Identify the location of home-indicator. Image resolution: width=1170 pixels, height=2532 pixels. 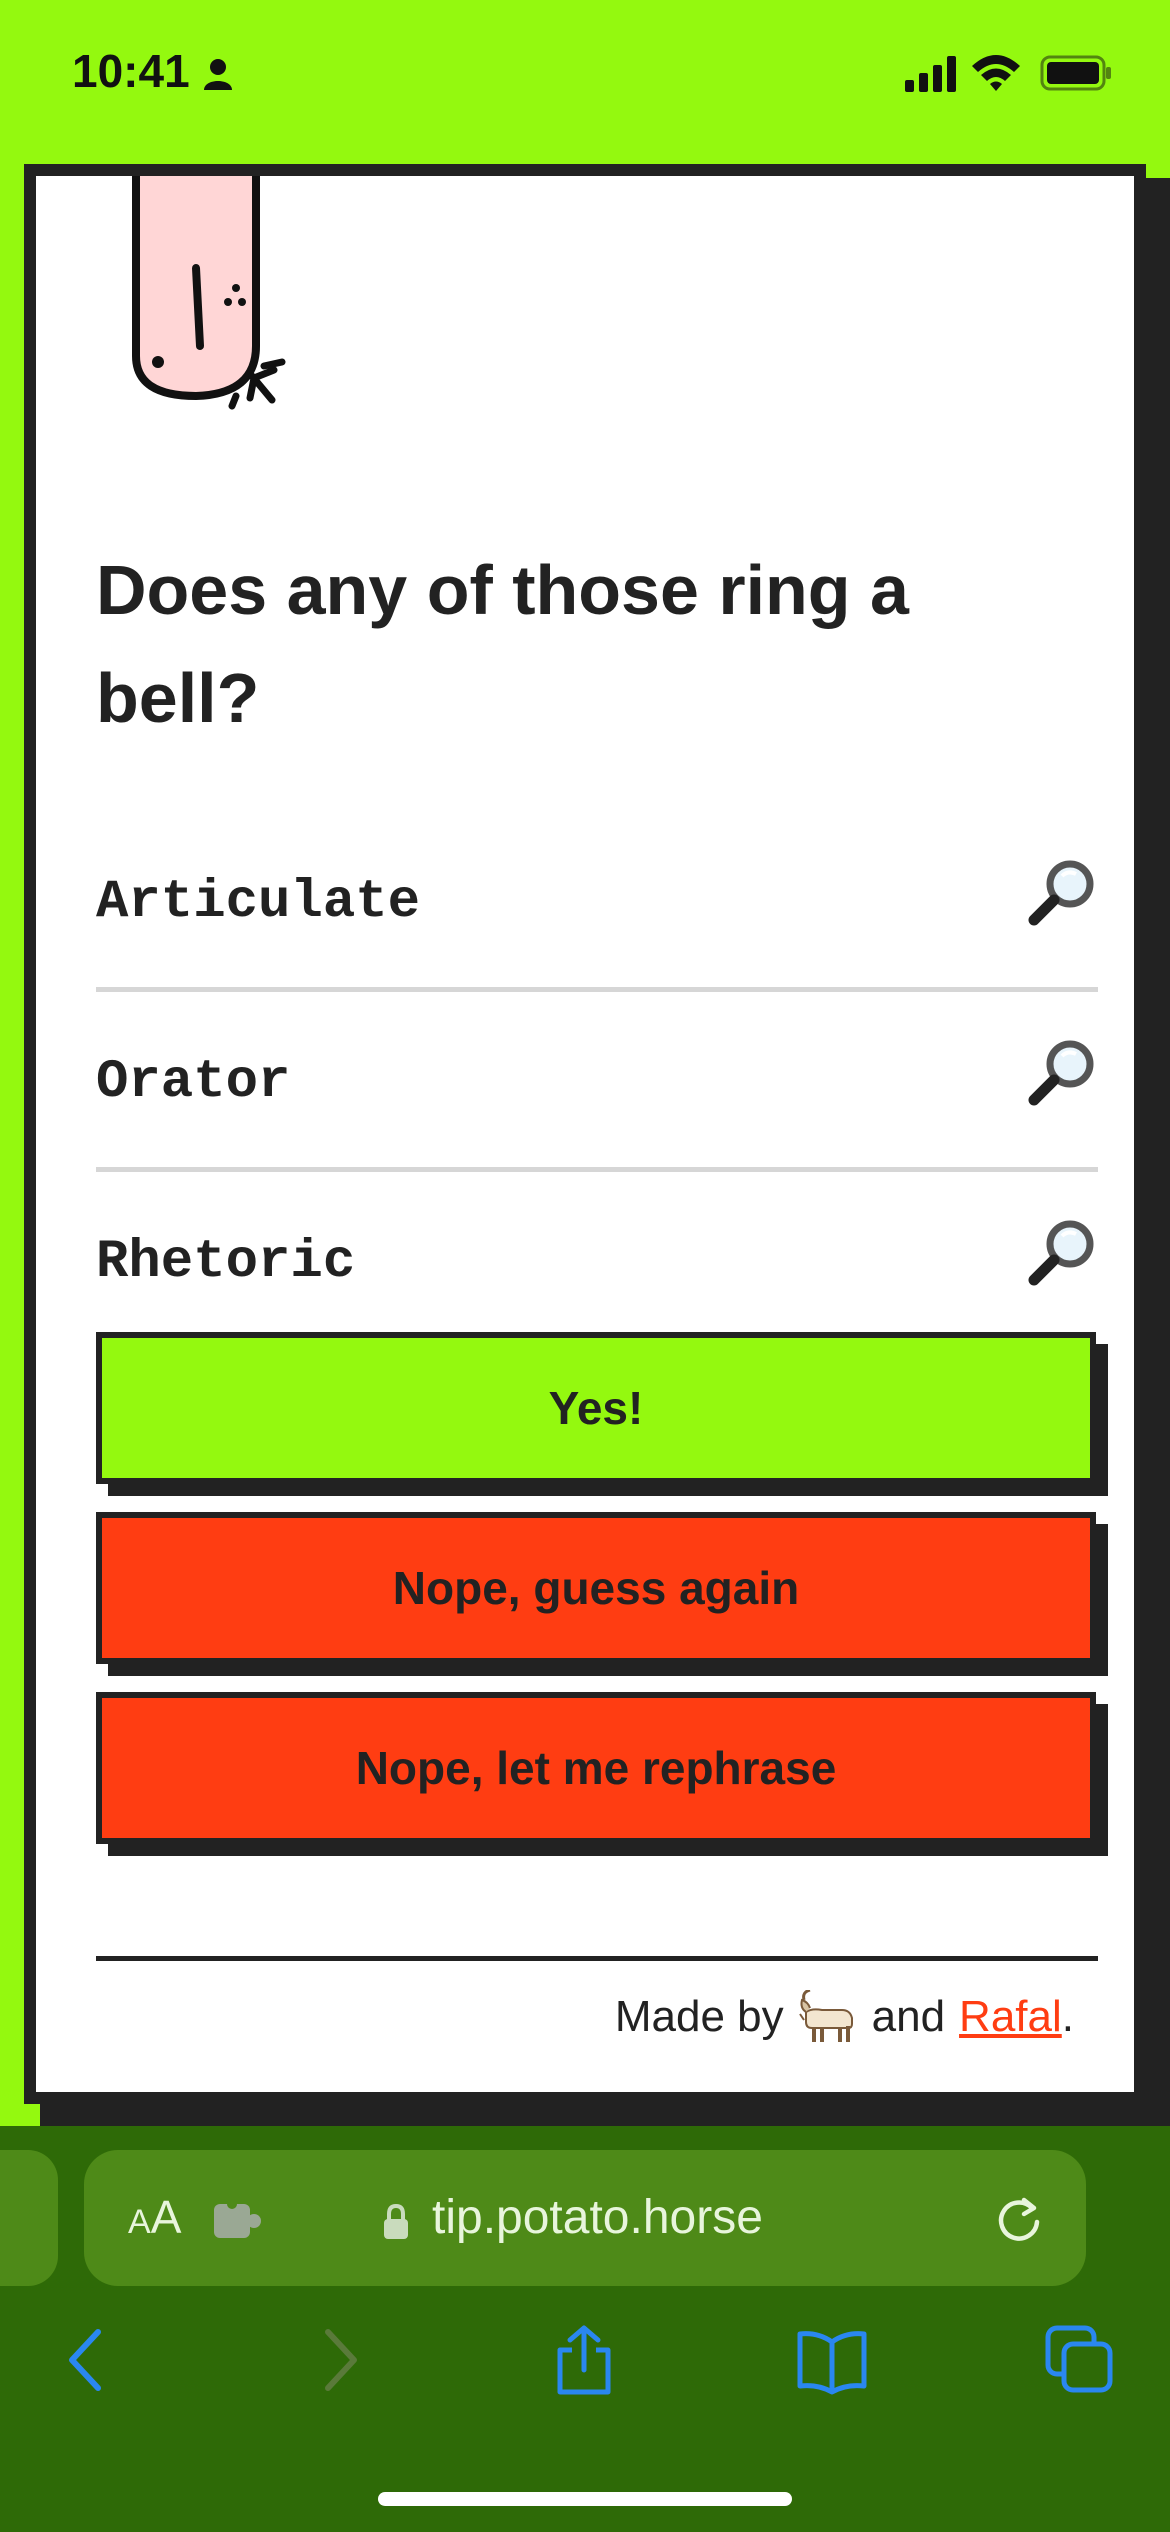
(585, 2499).